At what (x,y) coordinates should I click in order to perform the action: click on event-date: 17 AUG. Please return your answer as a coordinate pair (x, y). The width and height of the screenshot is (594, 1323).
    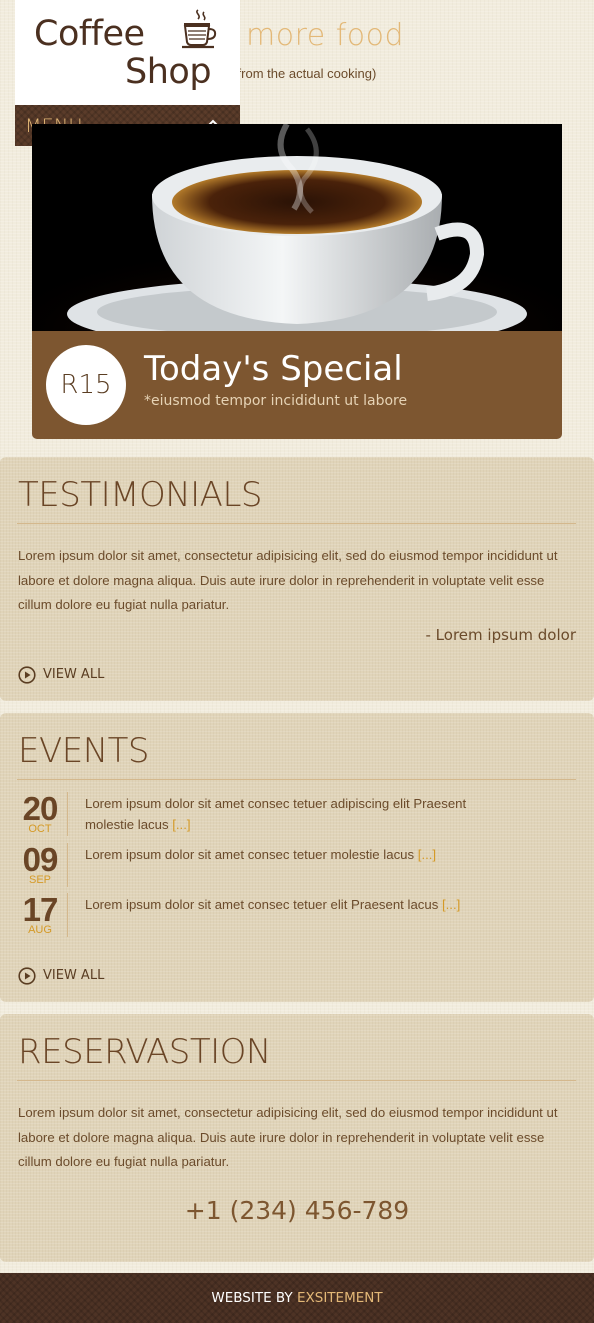
    Looking at the image, I should click on (40, 914).